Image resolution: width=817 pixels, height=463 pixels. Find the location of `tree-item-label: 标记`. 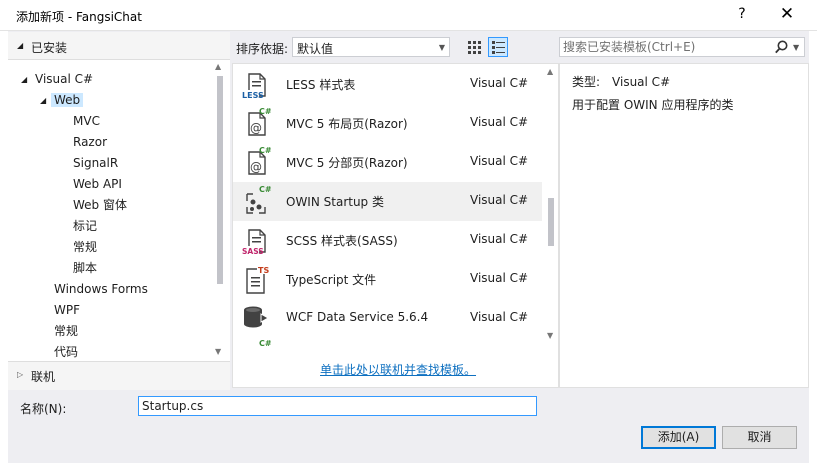

tree-item-label: 标记 is located at coordinates (85, 226).